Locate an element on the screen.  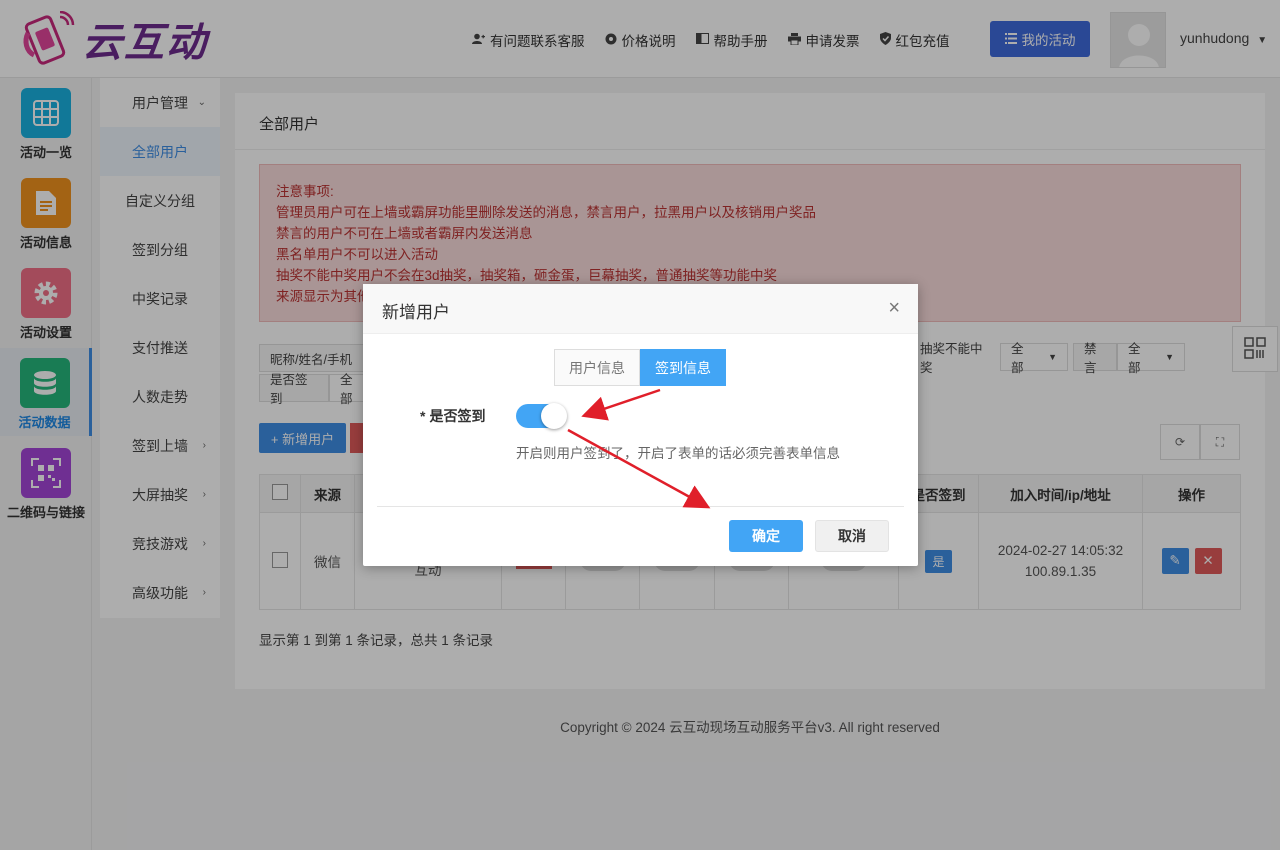
required-mark: * is located at coordinates (423, 416).